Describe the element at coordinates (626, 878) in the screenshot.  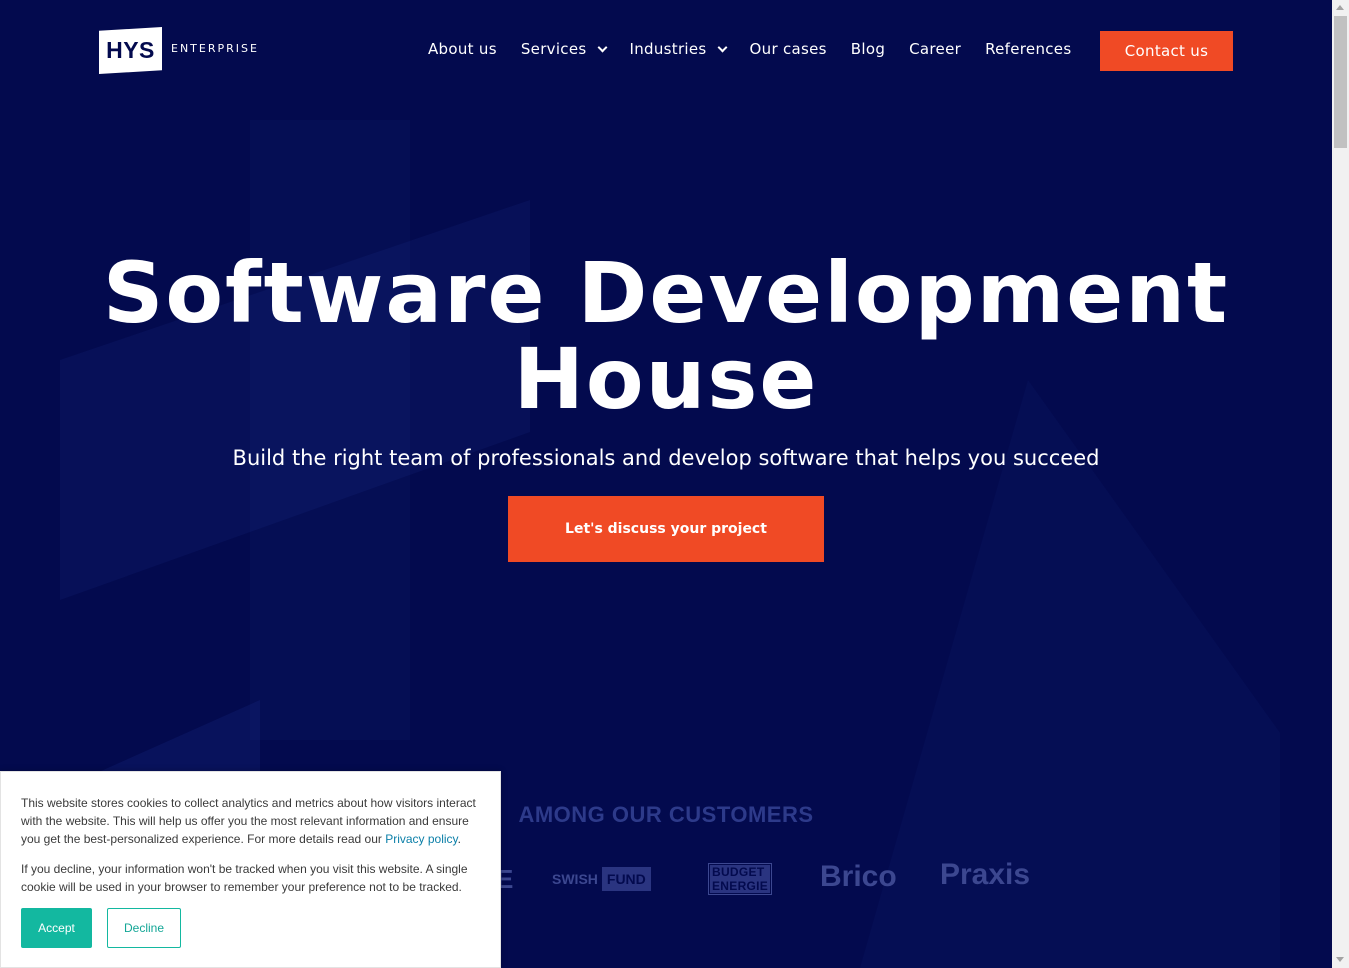
I see `fund-text: FUND` at that location.